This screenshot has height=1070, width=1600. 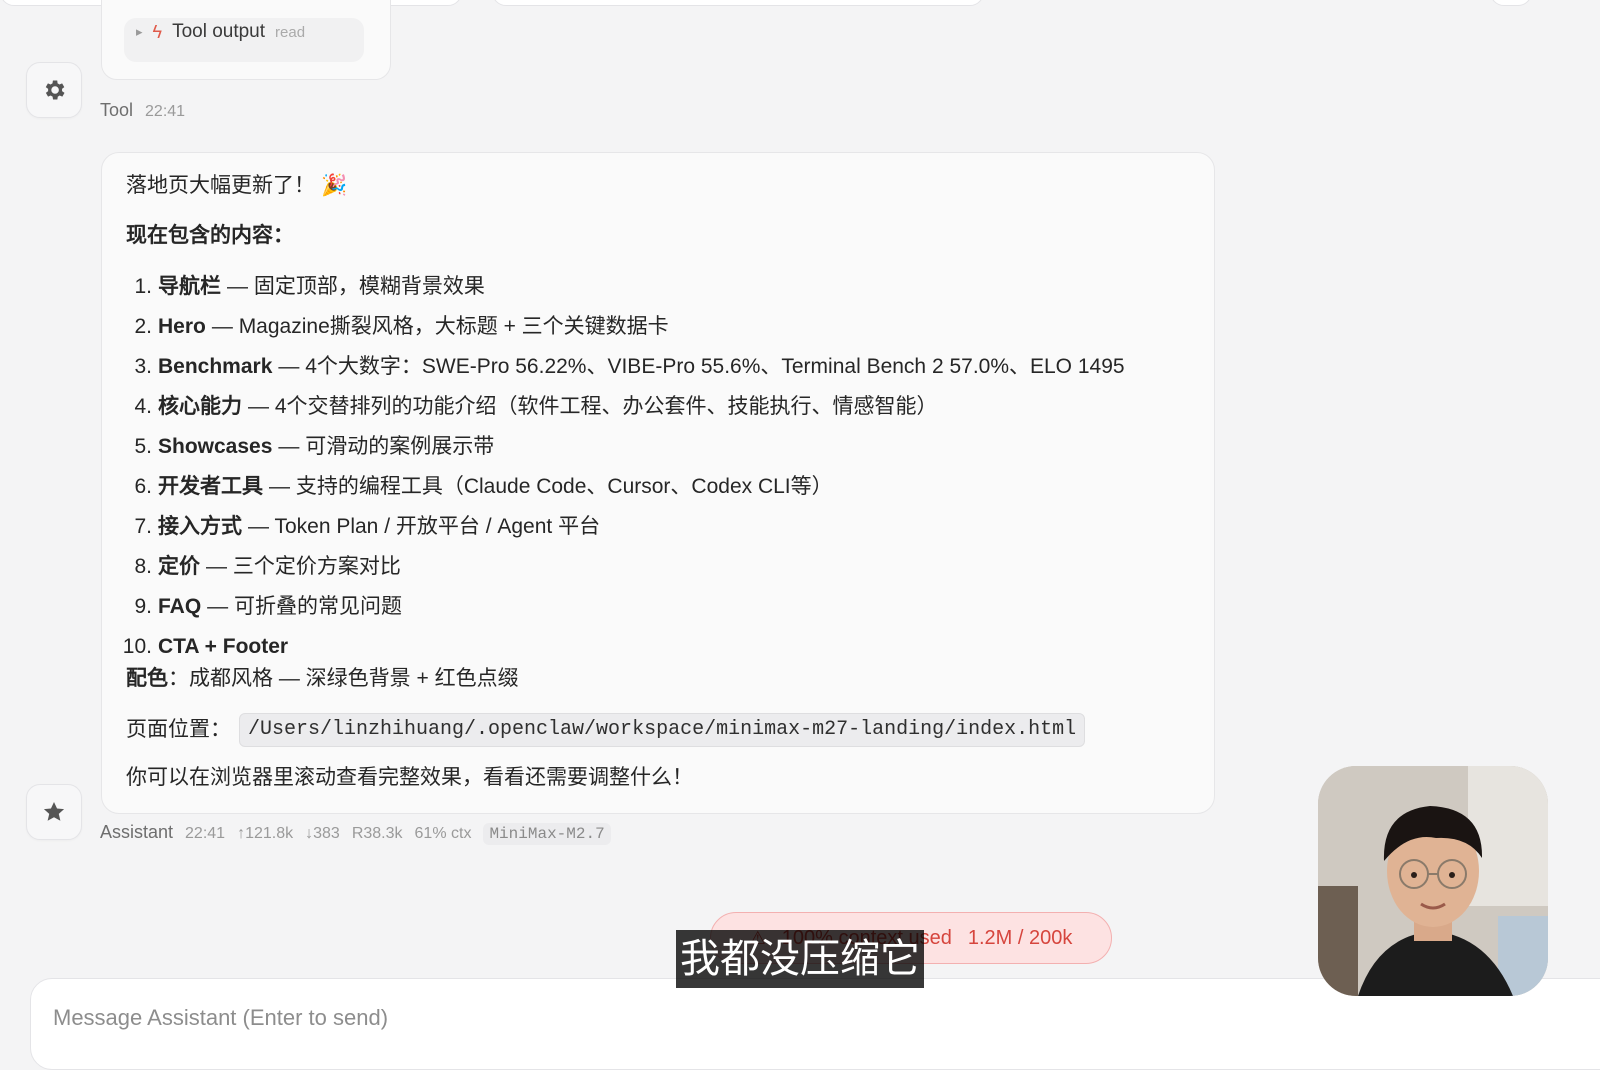 What do you see at coordinates (221, 1017) in the screenshot?
I see `message-input-placeholder: Message Assistant (Enter to send)` at bounding box center [221, 1017].